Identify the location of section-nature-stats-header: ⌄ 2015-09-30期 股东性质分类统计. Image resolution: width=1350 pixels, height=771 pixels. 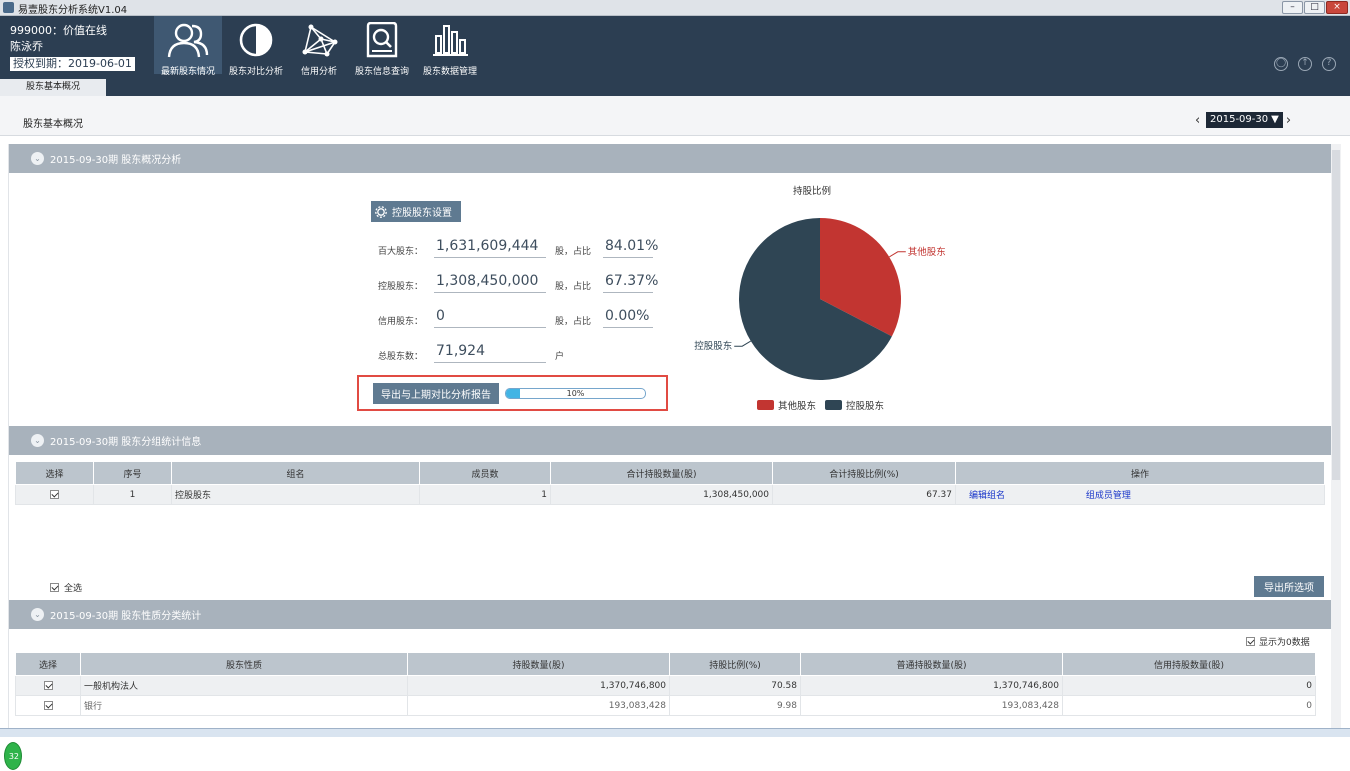
(670, 614).